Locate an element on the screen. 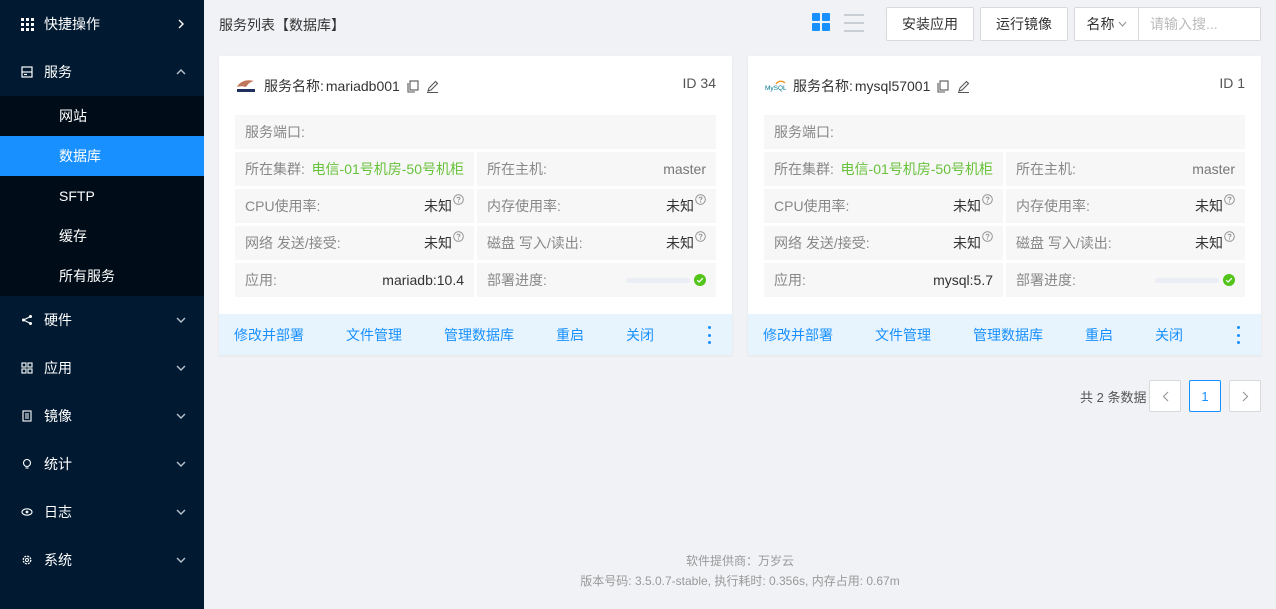 The width and height of the screenshot is (1276, 609). mariadb-logo-icon is located at coordinates (246, 86).